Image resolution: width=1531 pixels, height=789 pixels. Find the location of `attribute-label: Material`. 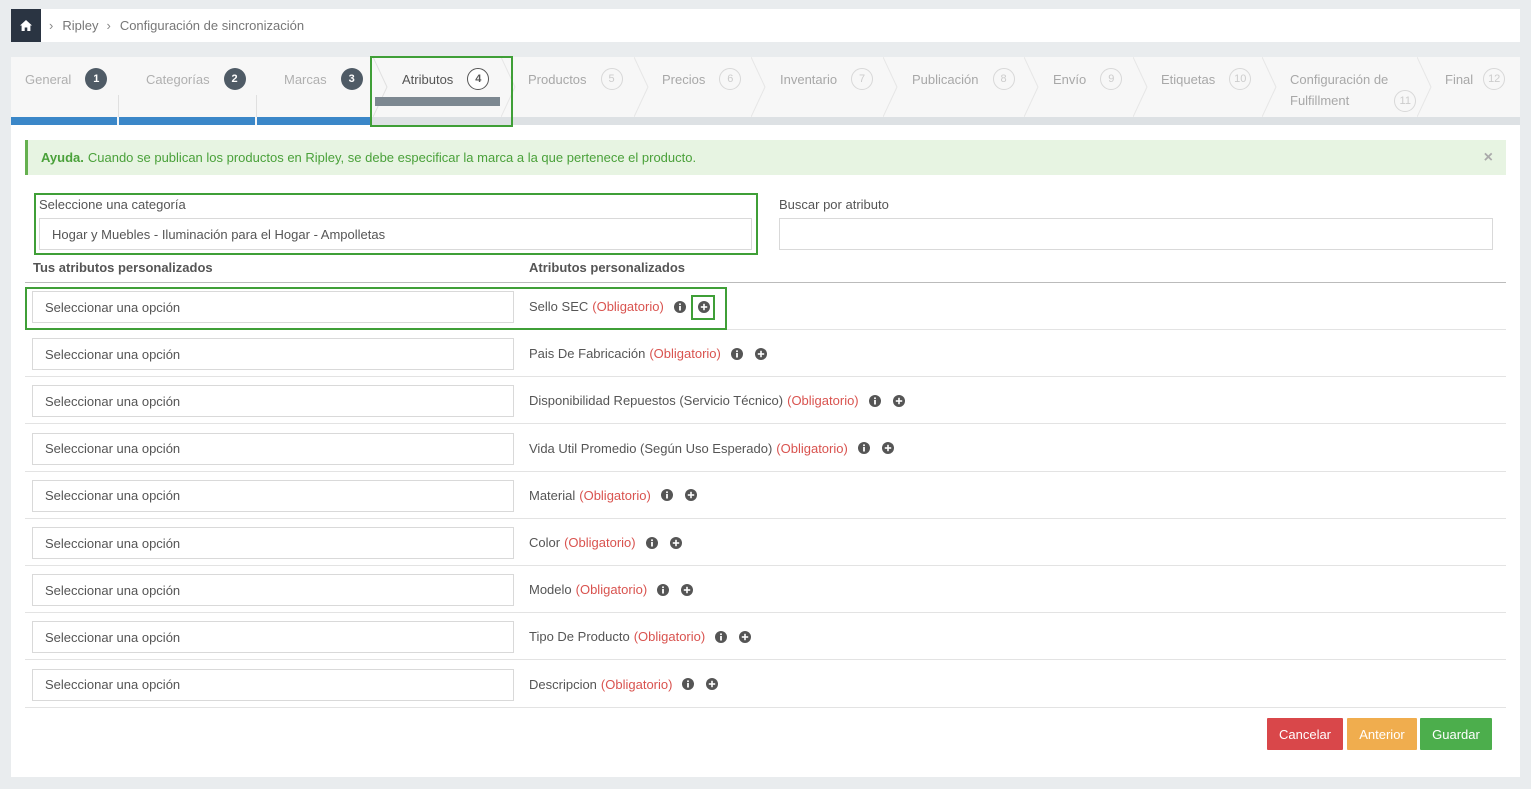

attribute-label: Material is located at coordinates (552, 495).